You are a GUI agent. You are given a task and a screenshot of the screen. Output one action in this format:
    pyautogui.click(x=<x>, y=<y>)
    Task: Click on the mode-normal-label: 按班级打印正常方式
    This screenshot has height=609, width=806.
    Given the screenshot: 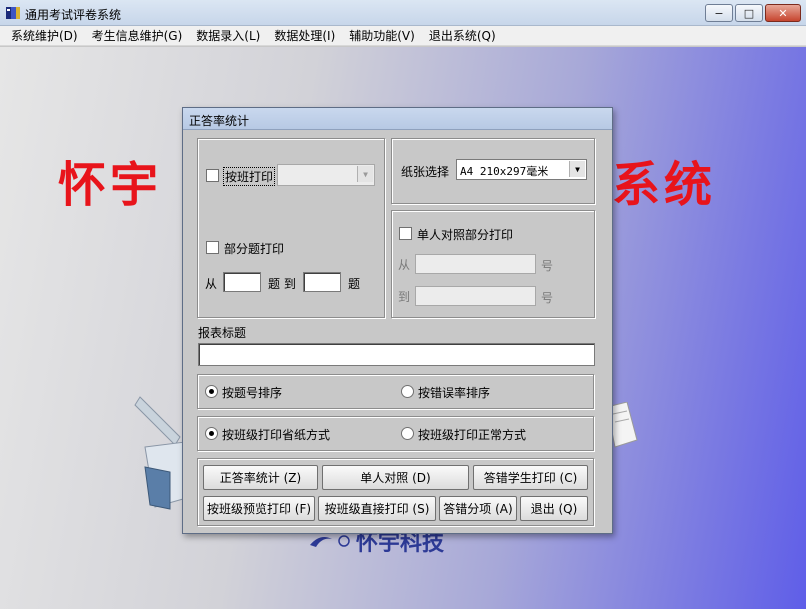 What is the action you would take?
    pyautogui.click(x=472, y=435)
    